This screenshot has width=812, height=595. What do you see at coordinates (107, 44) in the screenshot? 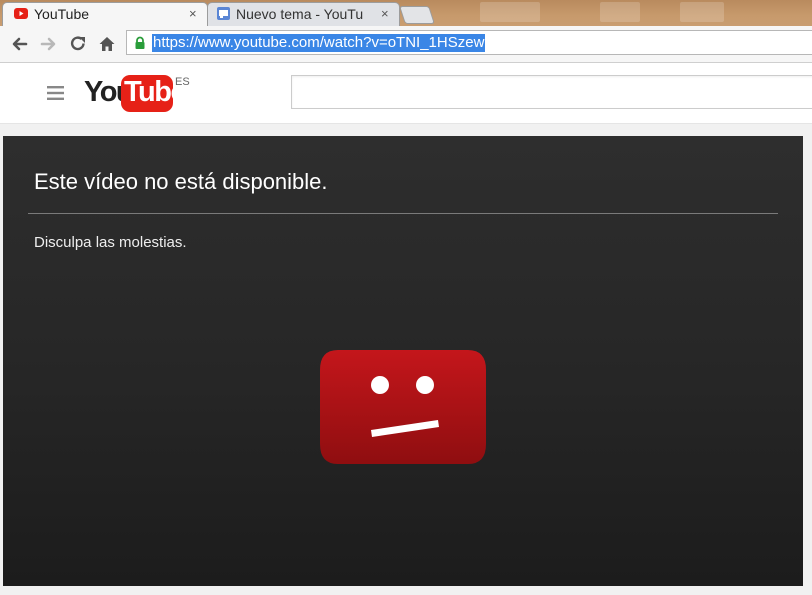
I see `home-icon` at bounding box center [107, 44].